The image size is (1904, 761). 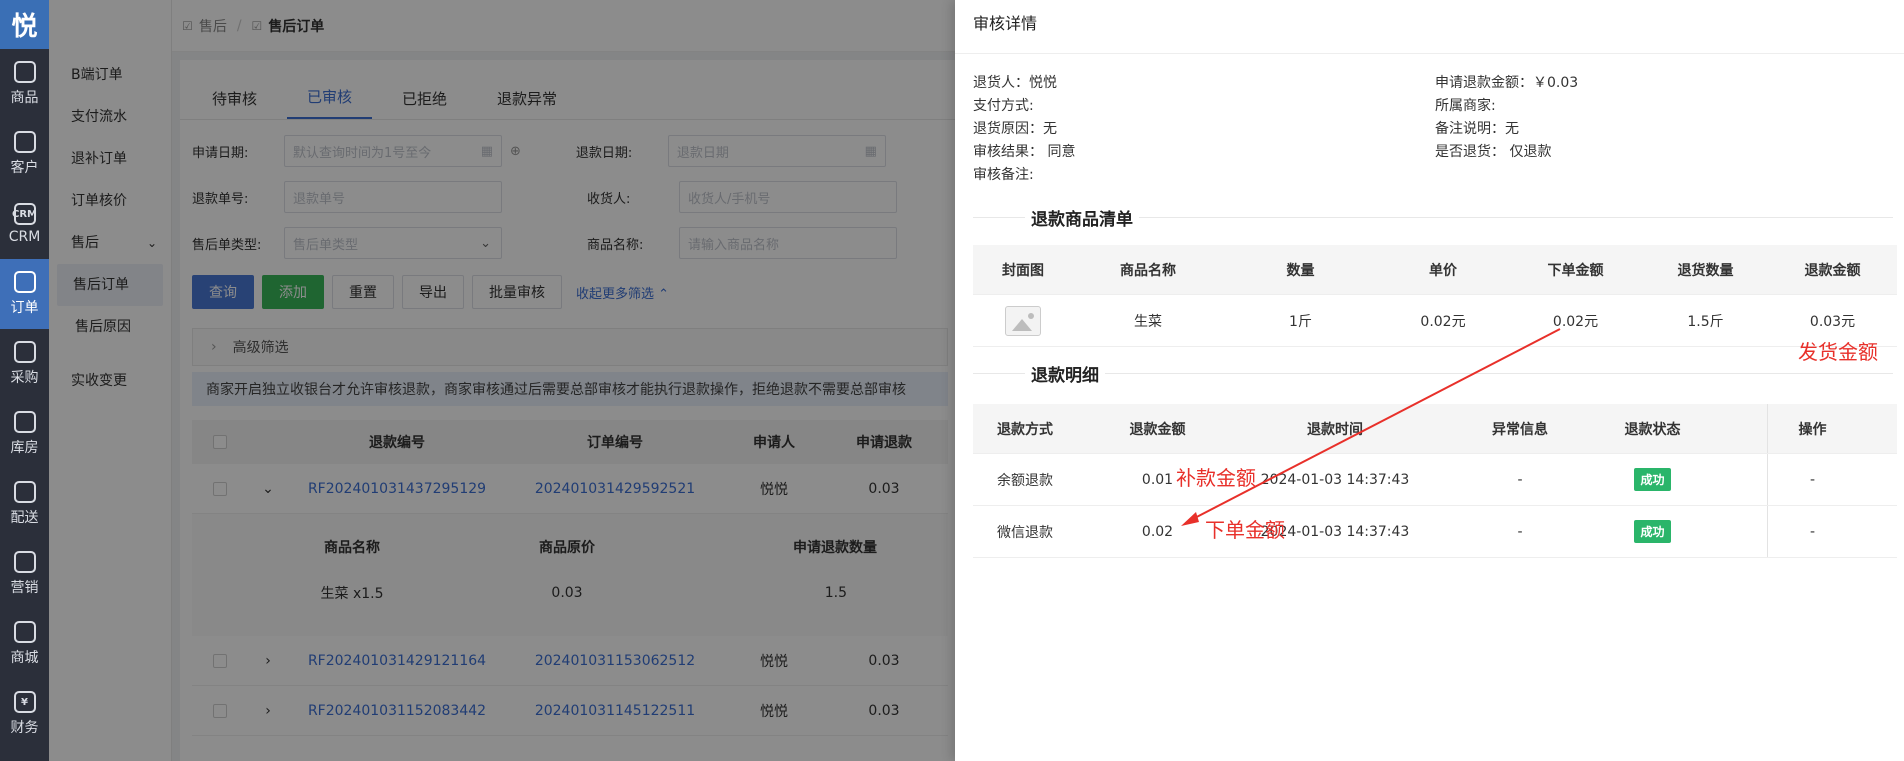 I want to click on rail-item-label: 营销, so click(x=24, y=588).